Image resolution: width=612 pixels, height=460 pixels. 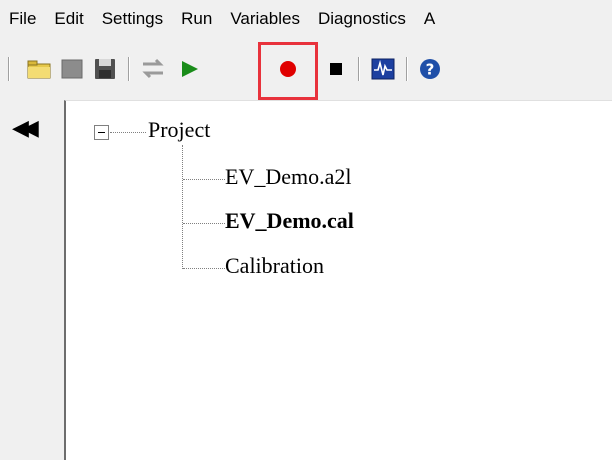 I want to click on menu-settings: Settings, so click(x=132, y=19).